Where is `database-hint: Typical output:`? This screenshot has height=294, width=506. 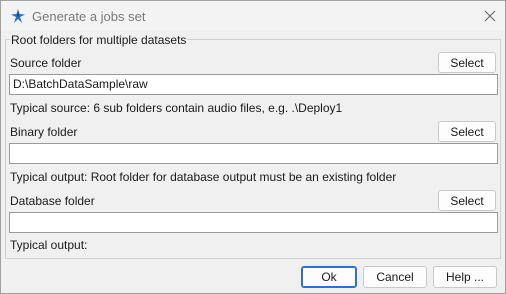 database-hint: Typical output: is located at coordinates (49, 245).